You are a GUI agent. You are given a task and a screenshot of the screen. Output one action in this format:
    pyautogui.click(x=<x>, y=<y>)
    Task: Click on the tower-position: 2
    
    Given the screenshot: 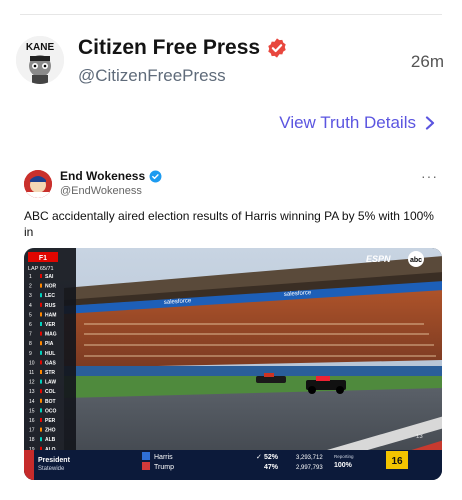 What is the action you would take?
    pyautogui.click(x=30, y=287)
    